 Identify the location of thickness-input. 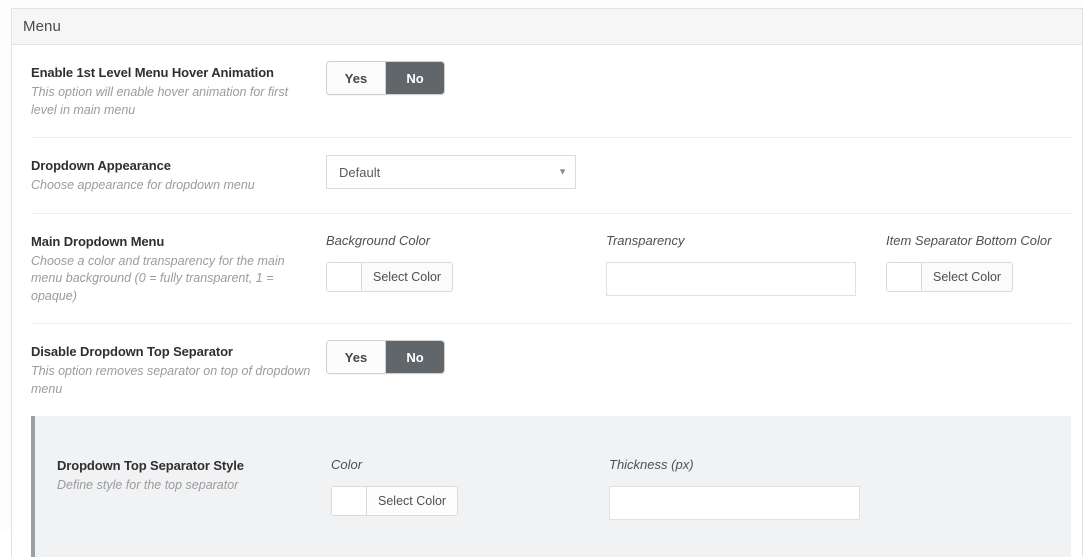
(734, 503).